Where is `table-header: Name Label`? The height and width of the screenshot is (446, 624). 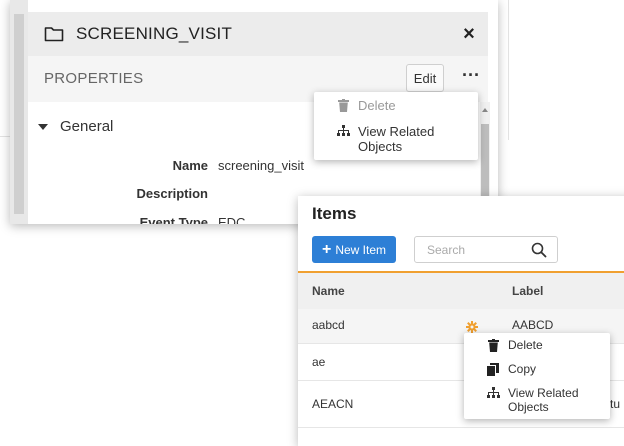
table-header: Name Label is located at coordinates (461, 291).